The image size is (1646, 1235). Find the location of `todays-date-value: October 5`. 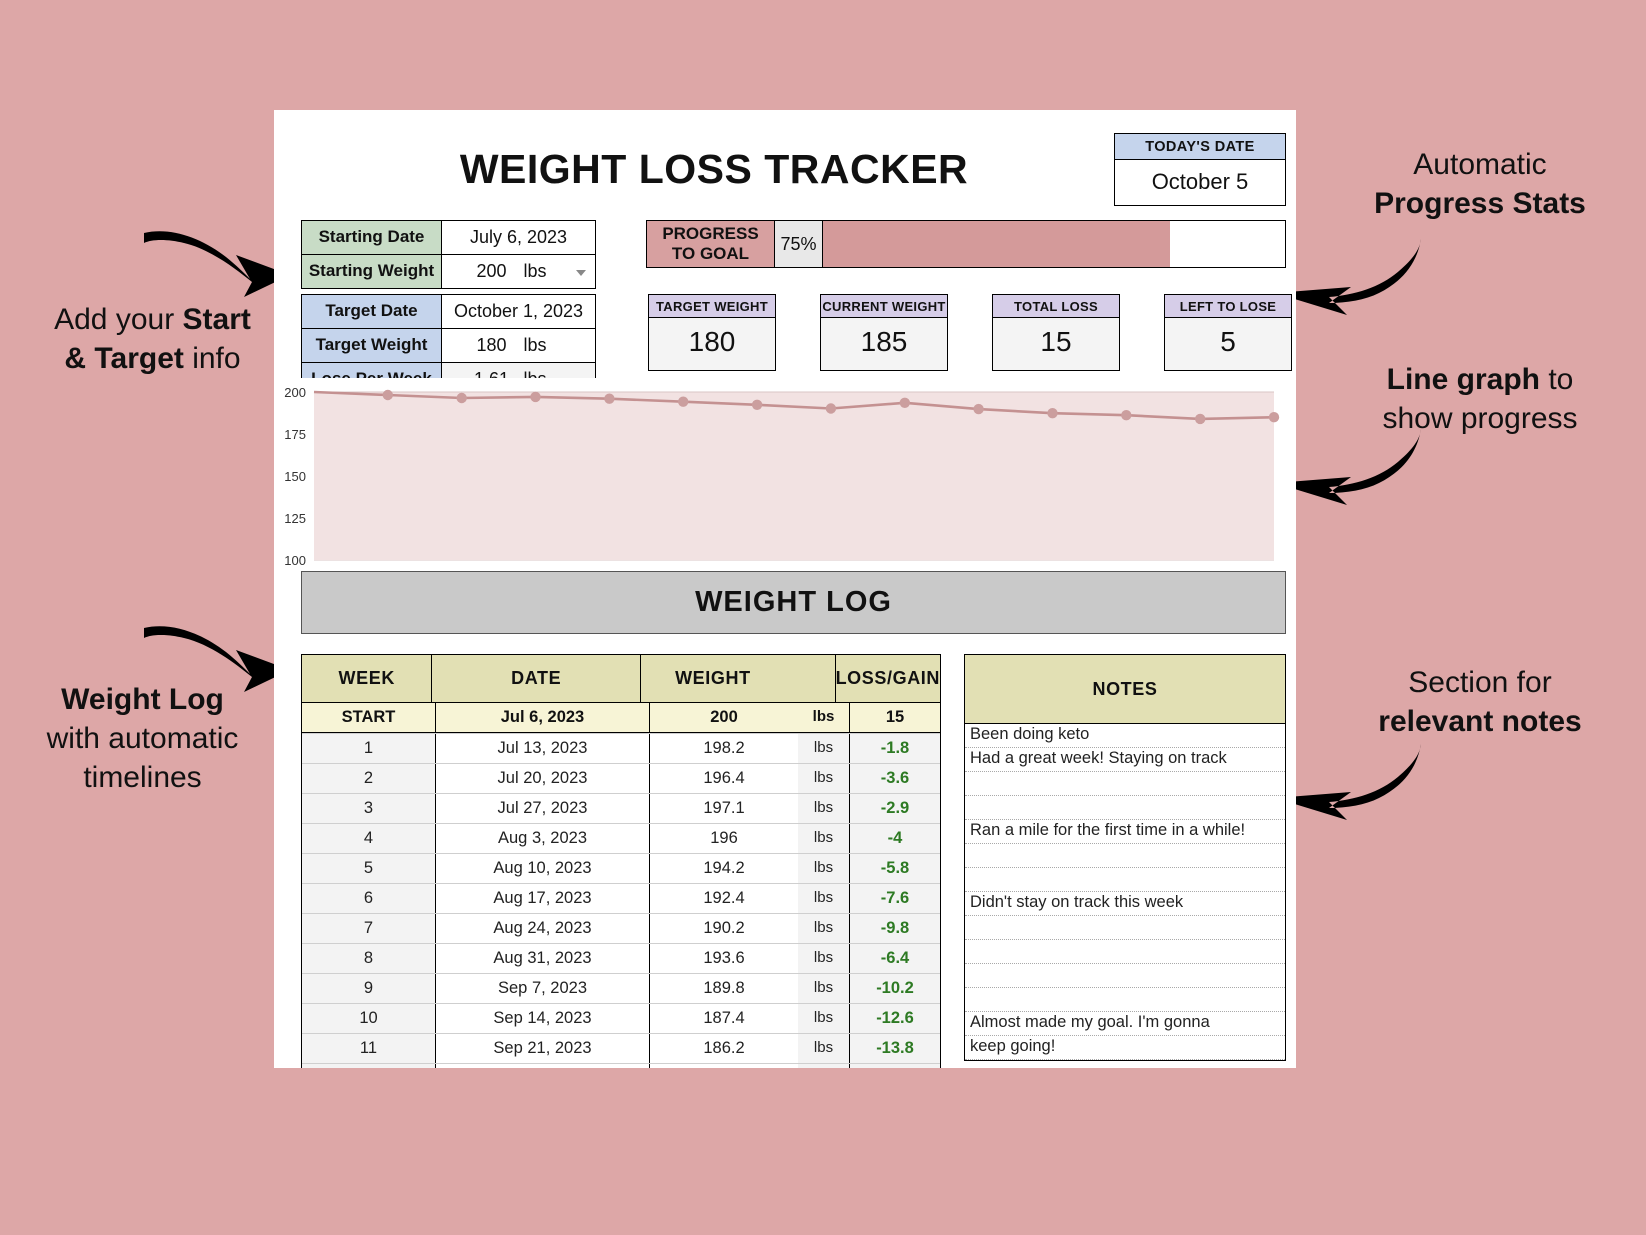

todays-date-value: October 5 is located at coordinates (1200, 183).